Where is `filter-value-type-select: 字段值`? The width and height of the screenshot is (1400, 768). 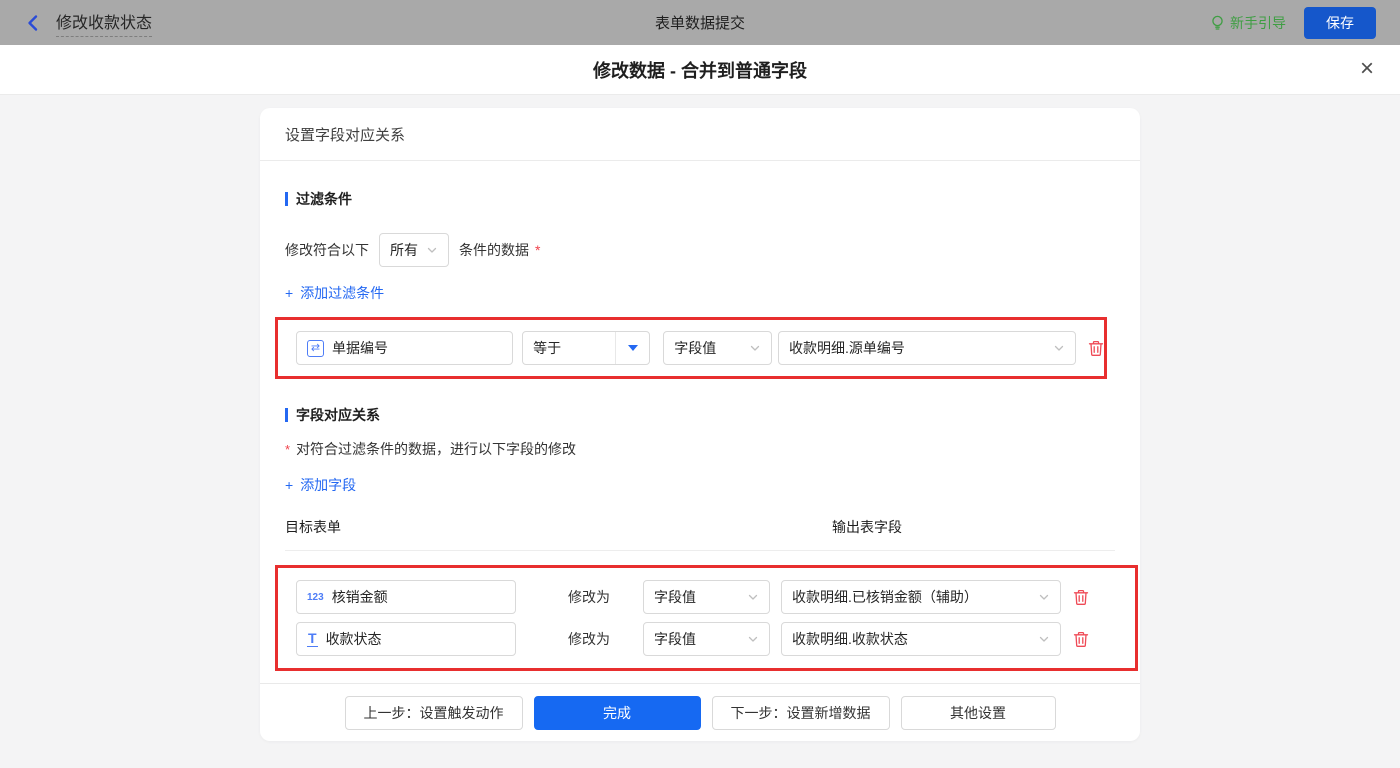 filter-value-type-select: 字段值 is located at coordinates (718, 348).